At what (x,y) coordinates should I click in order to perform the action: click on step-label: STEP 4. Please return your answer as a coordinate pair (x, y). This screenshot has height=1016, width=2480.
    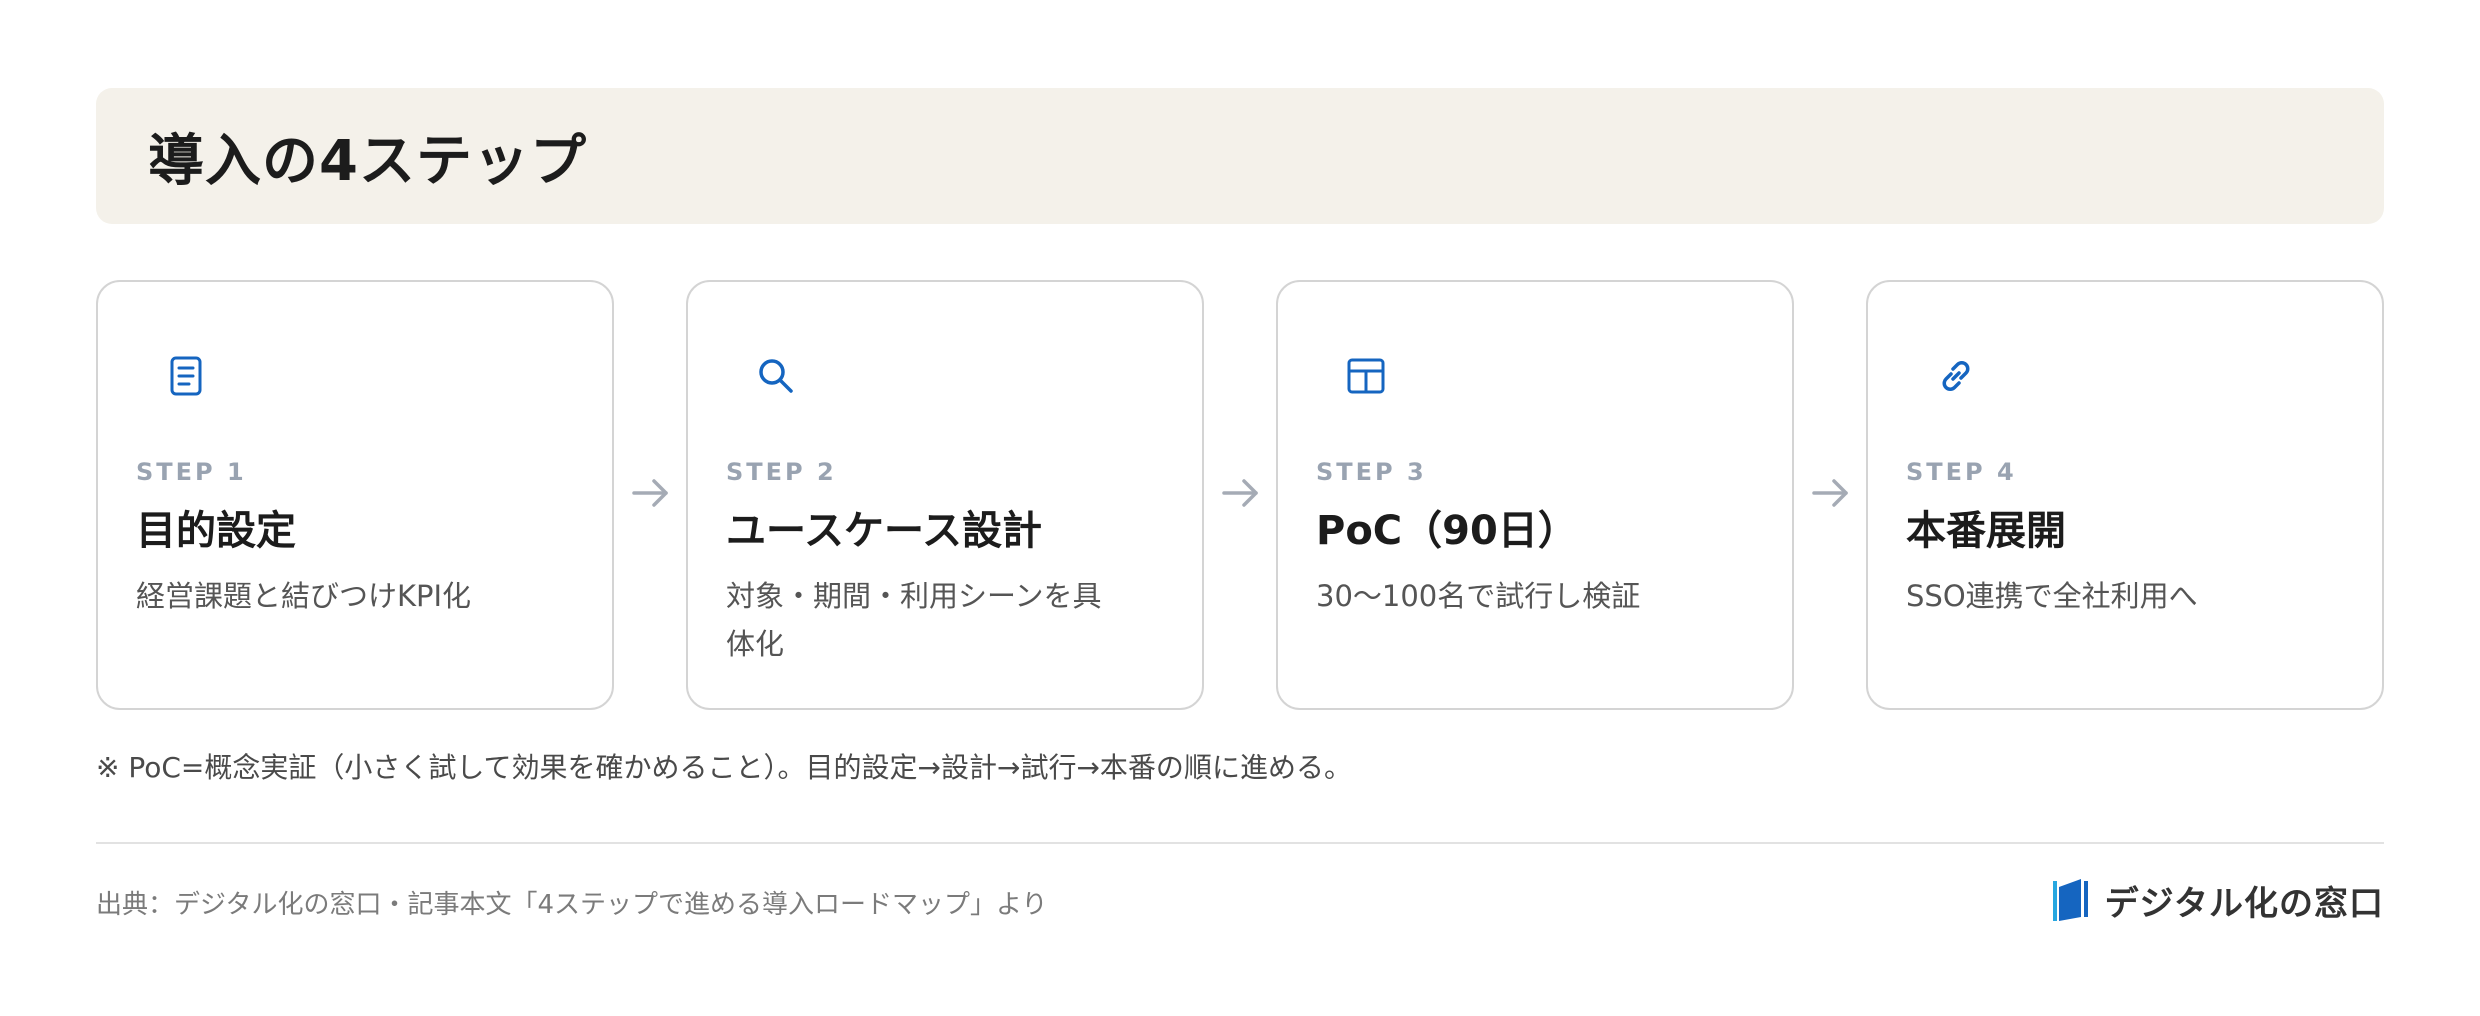
    Looking at the image, I should click on (1961, 472).